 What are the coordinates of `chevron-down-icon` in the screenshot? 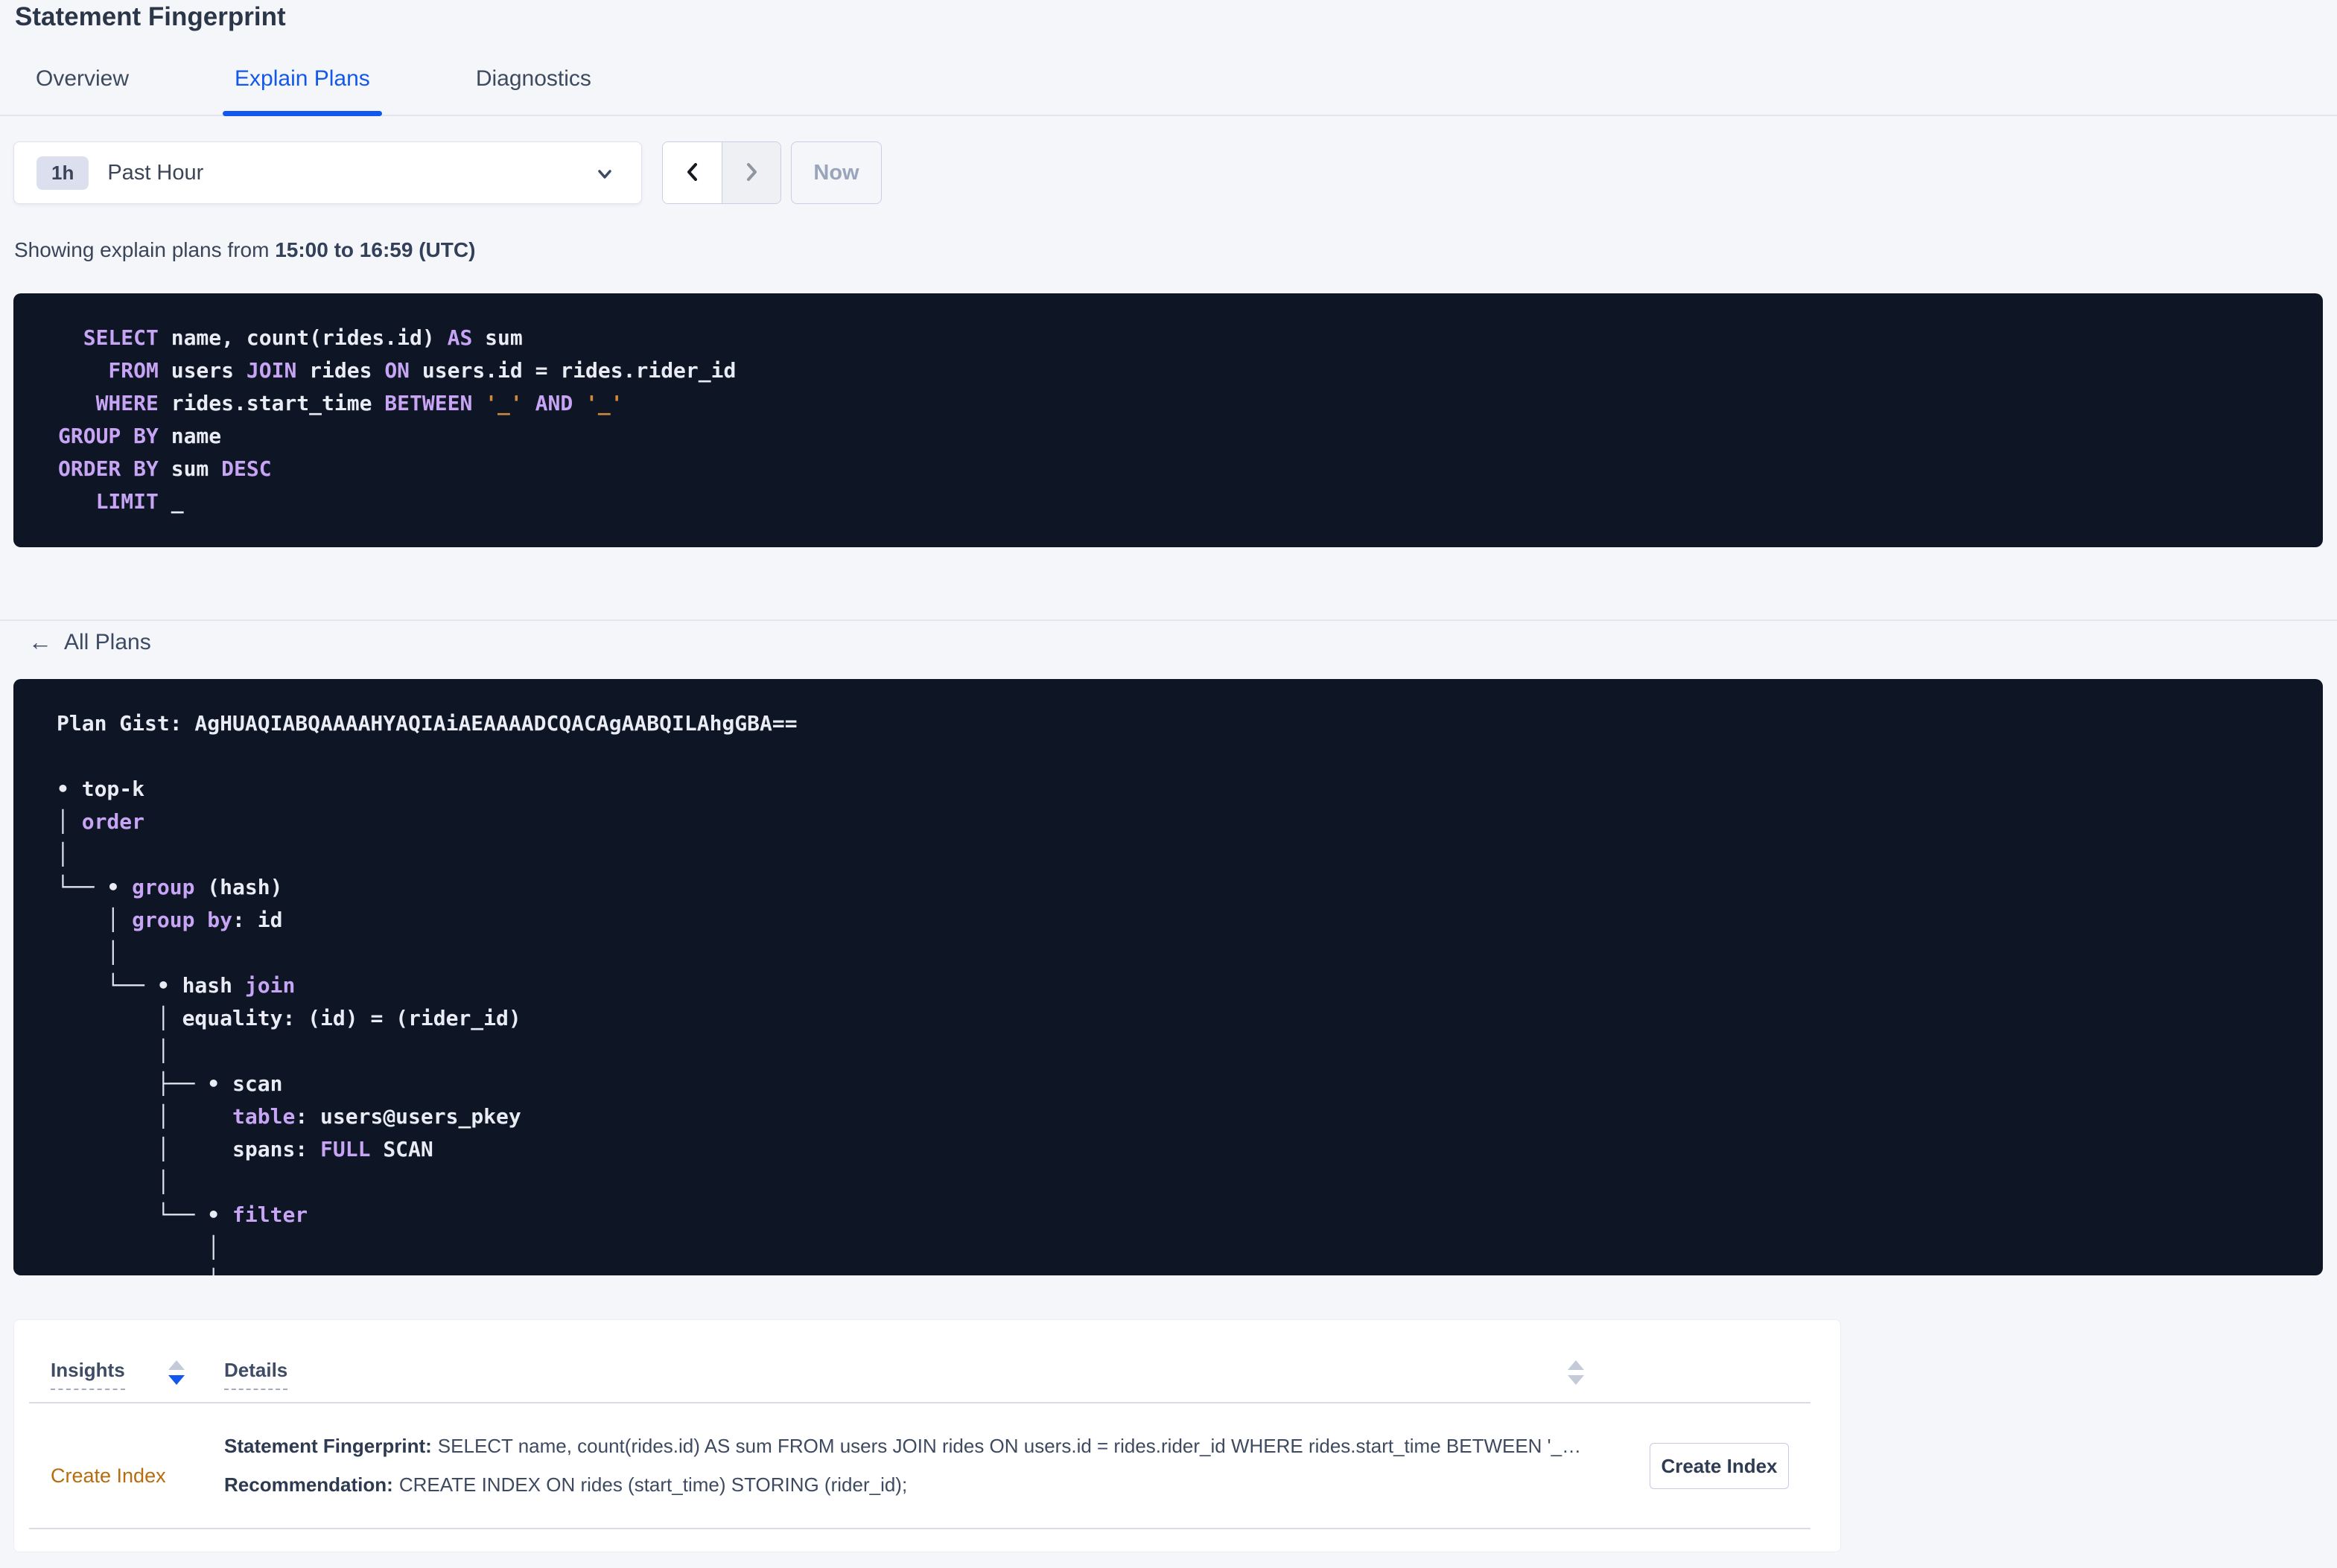 It's located at (605, 176).